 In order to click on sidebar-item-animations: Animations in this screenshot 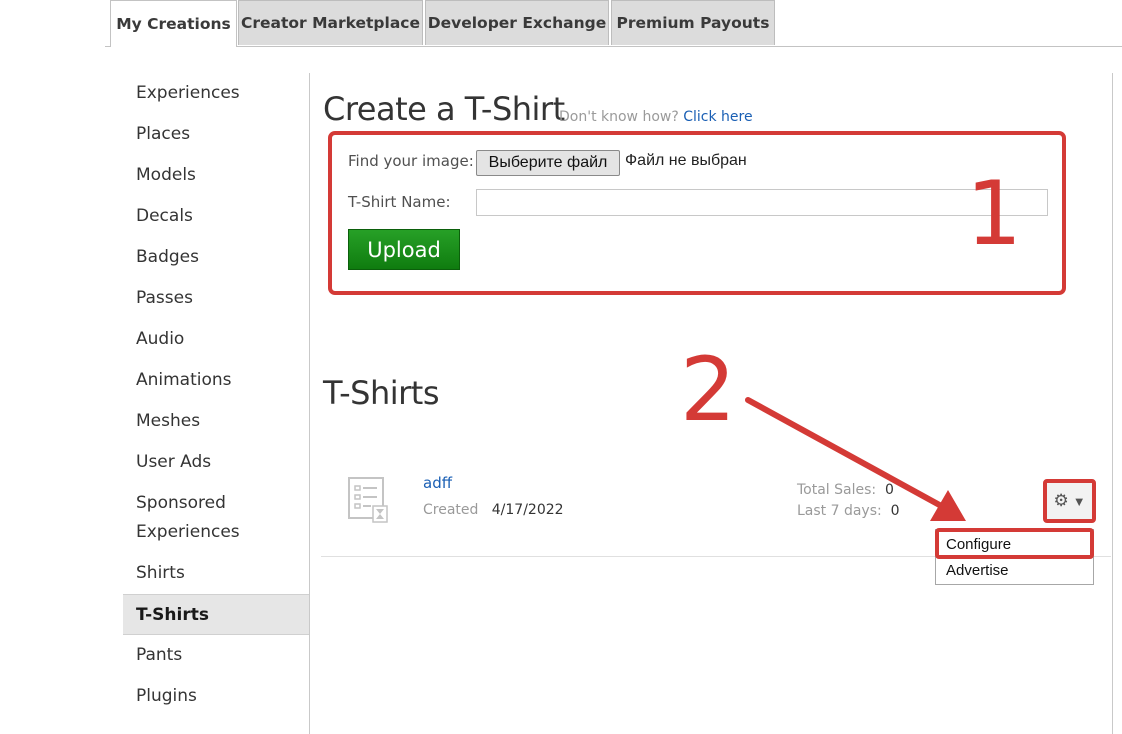, I will do `click(216, 380)`.